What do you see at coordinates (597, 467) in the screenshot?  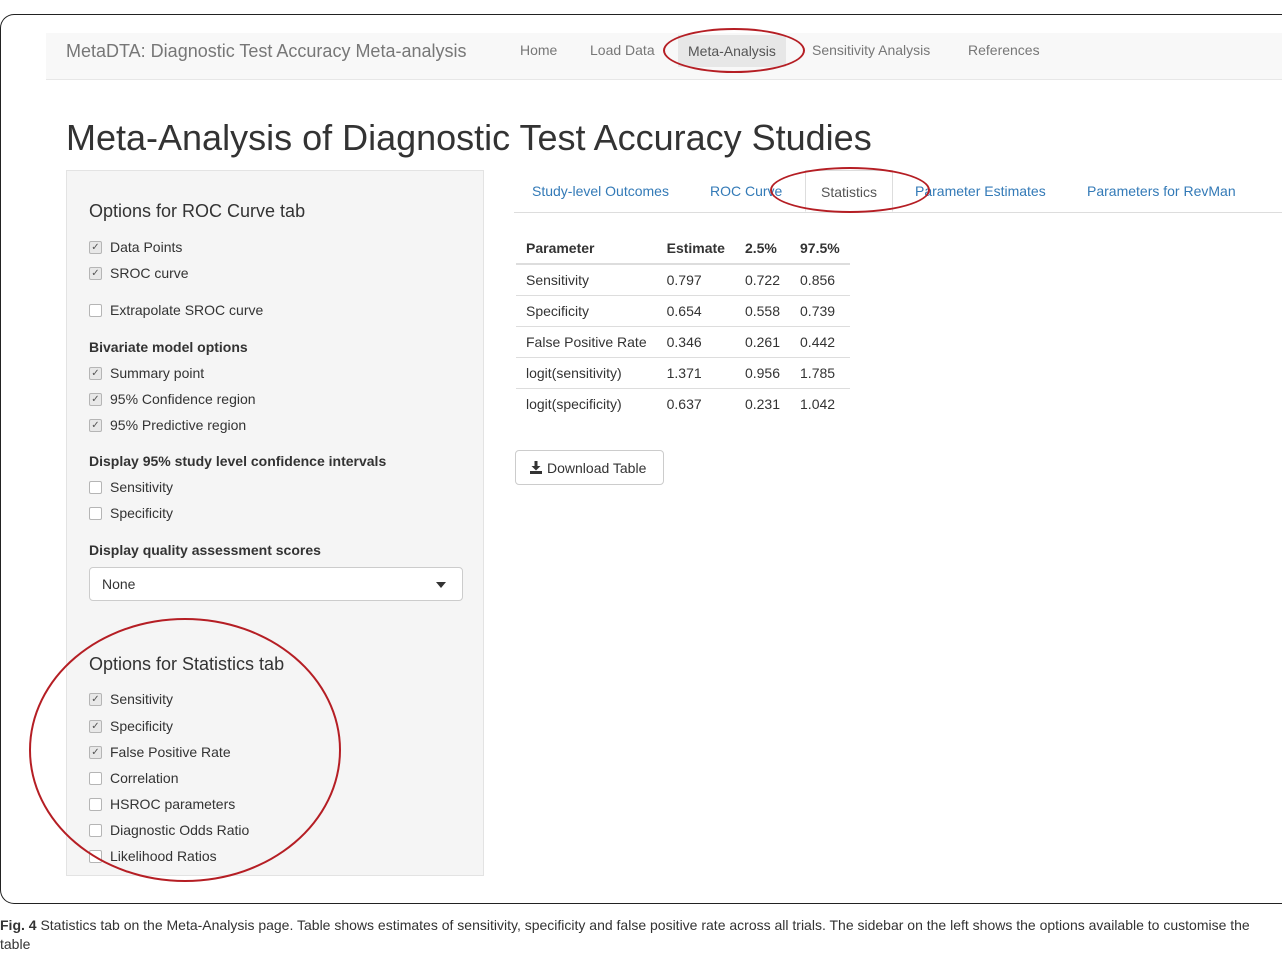 I see `download-table-label: Download Table` at bounding box center [597, 467].